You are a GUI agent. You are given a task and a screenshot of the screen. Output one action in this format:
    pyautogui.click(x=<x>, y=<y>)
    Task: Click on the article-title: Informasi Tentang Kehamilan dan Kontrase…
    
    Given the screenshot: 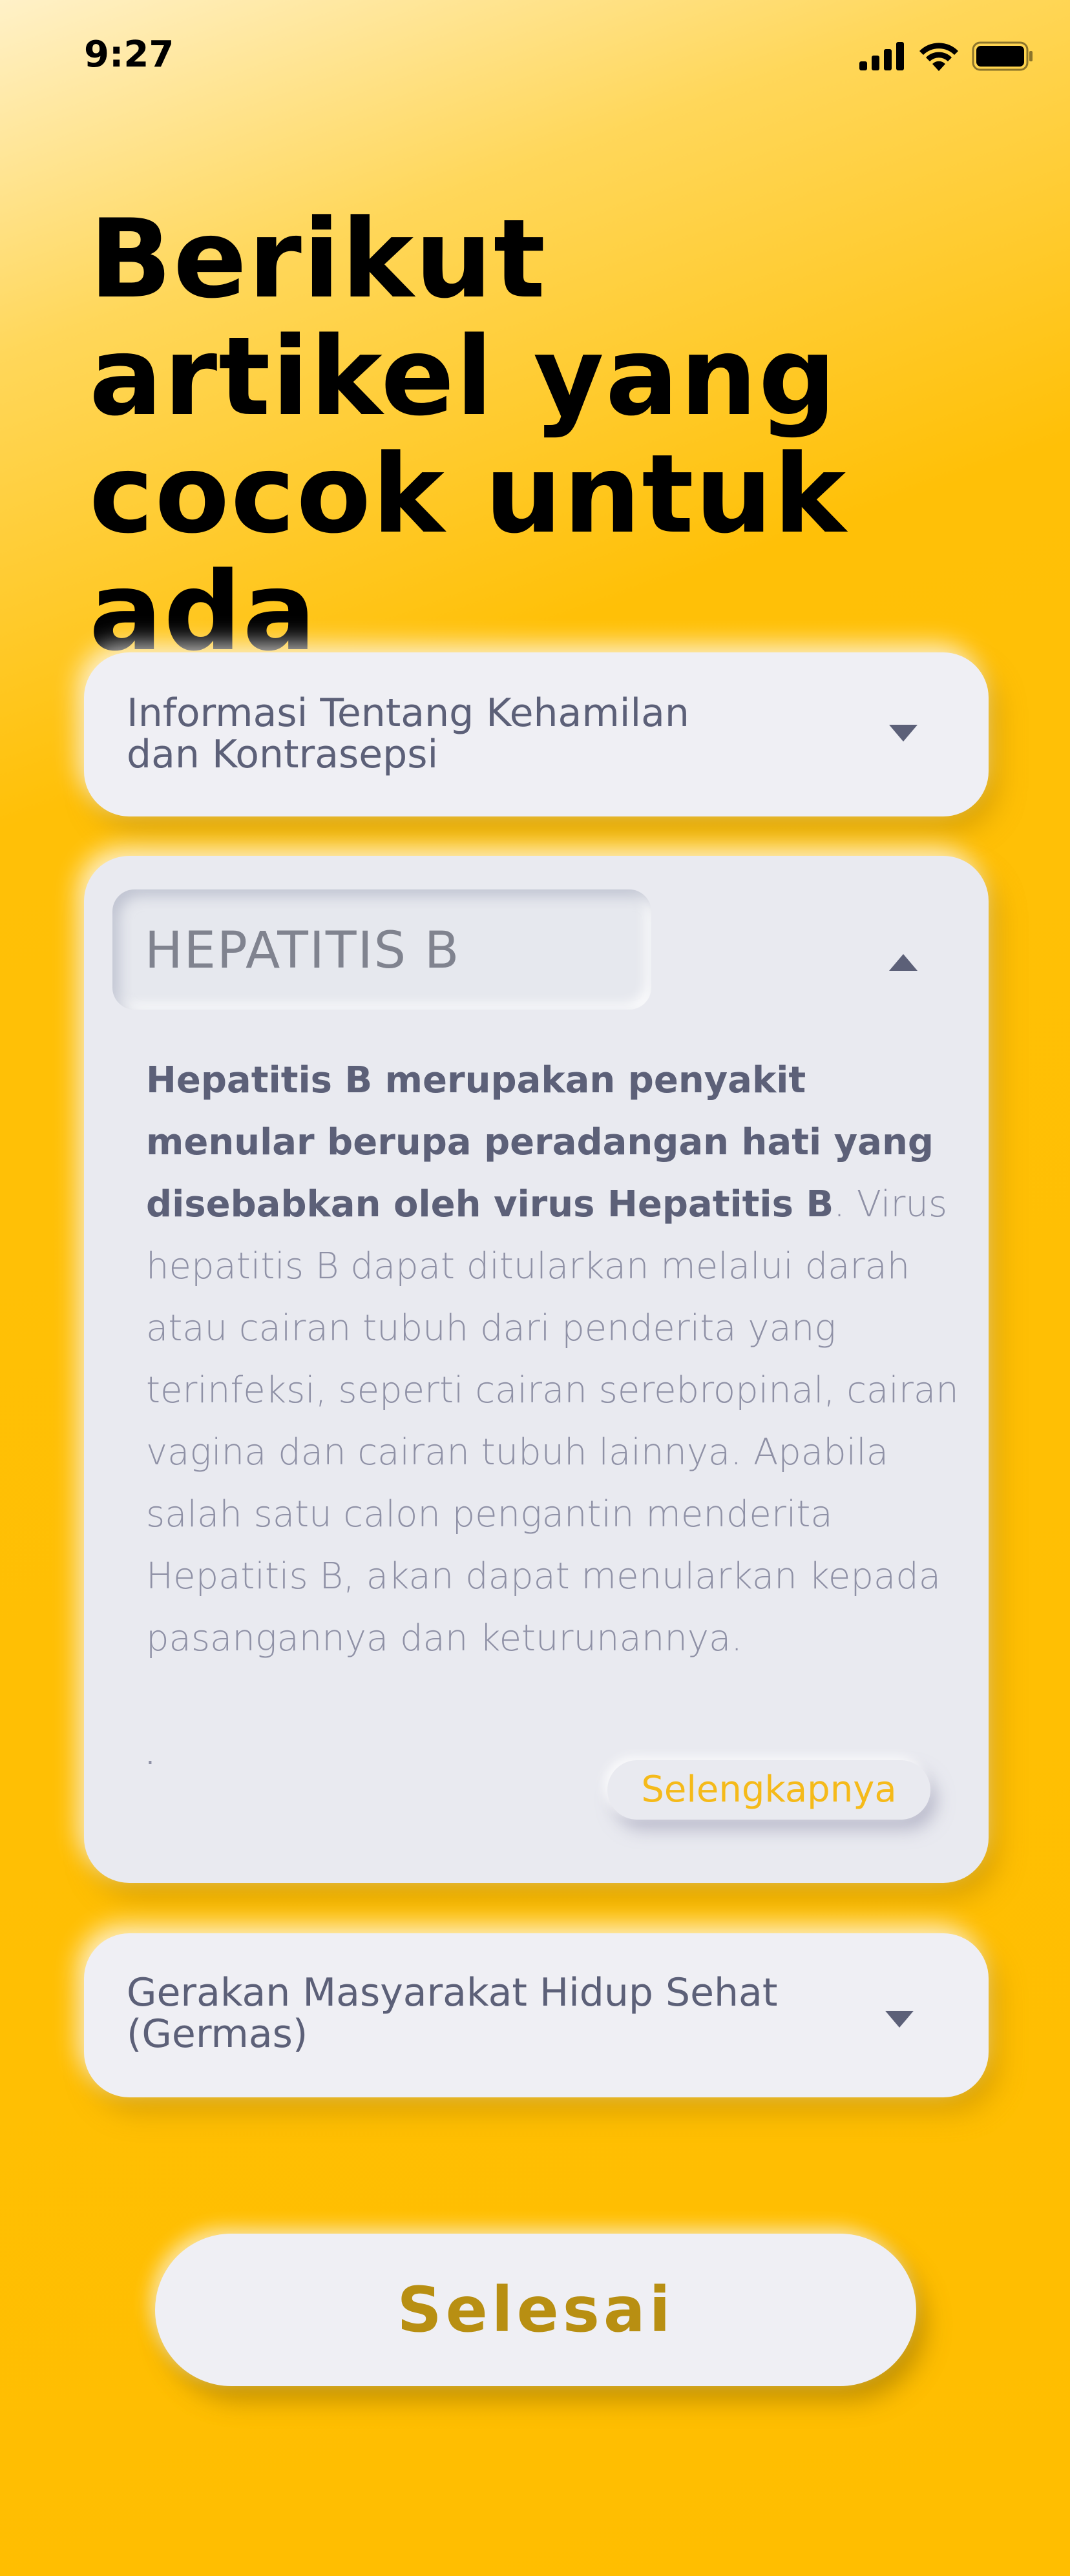 What is the action you would take?
    pyautogui.click(x=408, y=734)
    